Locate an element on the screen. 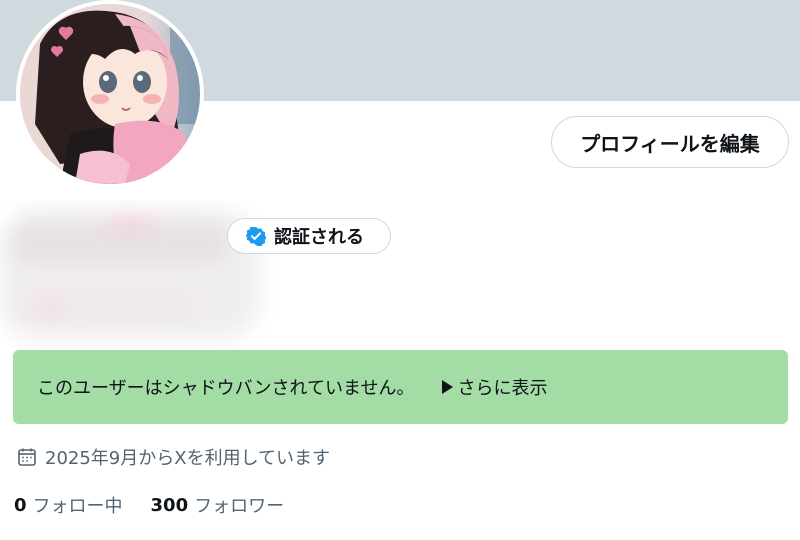 This screenshot has width=800, height=540. show-more-link: さらに表示 is located at coordinates (494, 387).